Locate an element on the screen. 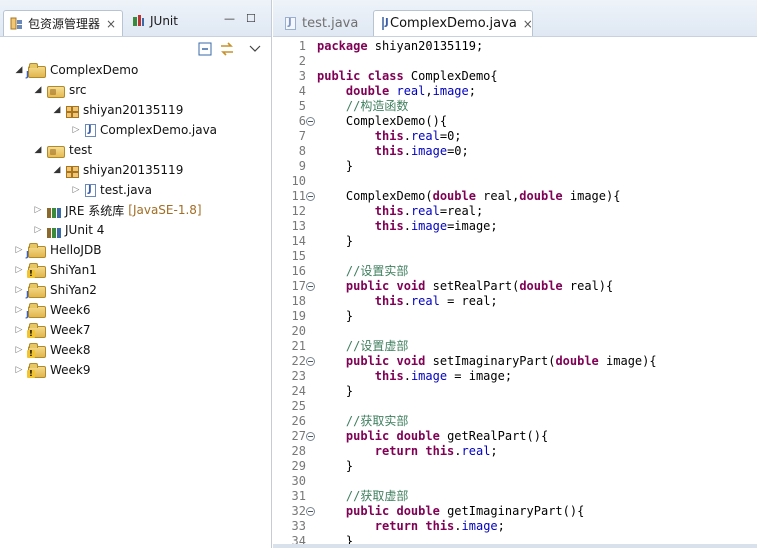 The image size is (757, 548). code-line: 25 is located at coordinates (515, 406).